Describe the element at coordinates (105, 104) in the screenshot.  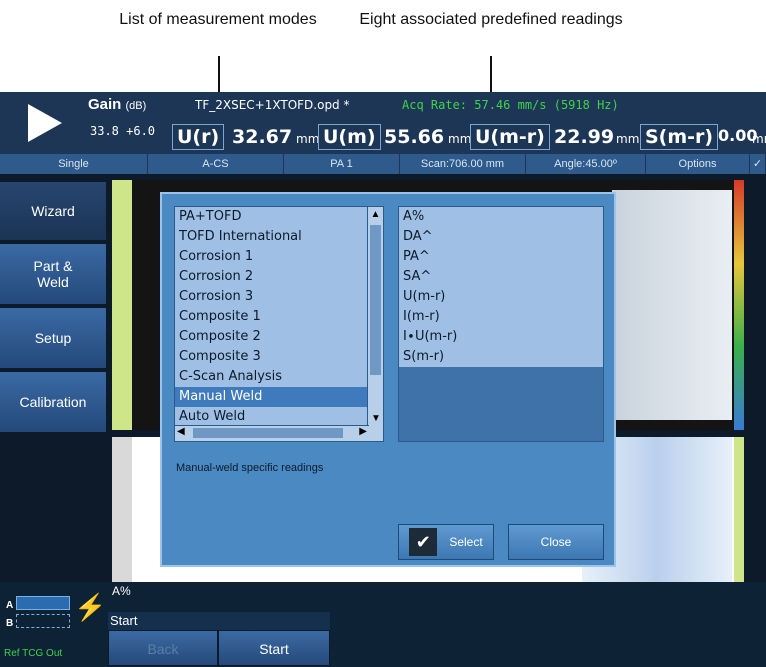
I see `gain-label-text: Gain` at that location.